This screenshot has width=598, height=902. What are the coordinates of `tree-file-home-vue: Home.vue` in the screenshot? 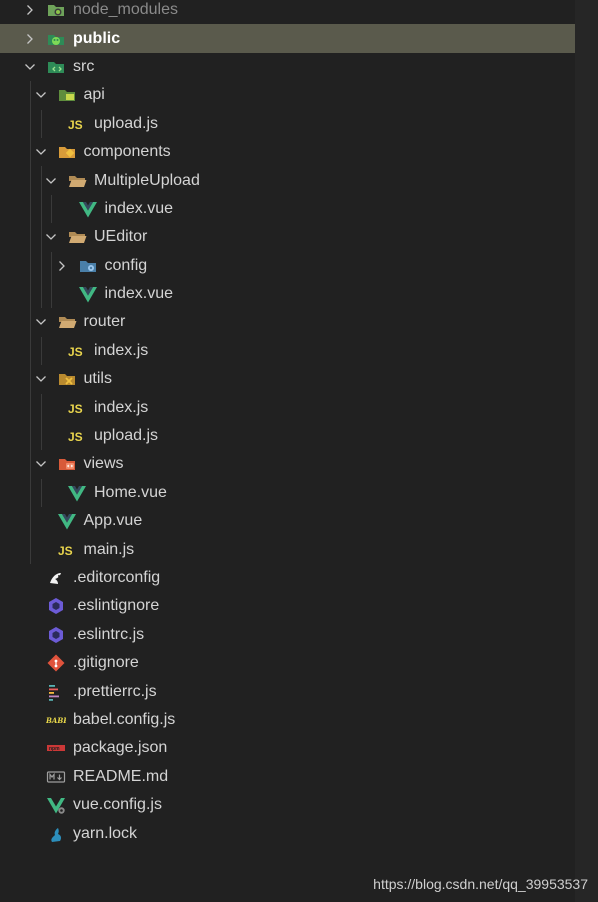 It's located at (287, 493).